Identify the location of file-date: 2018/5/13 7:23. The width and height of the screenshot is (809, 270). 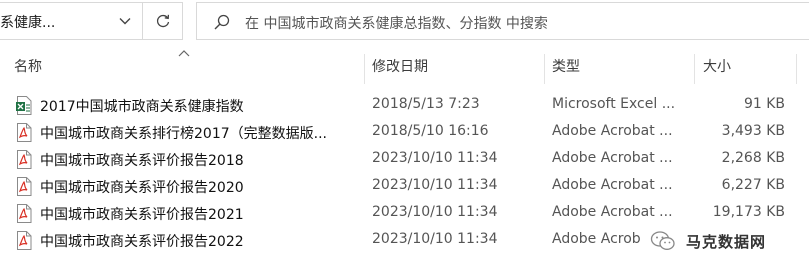
(426, 104).